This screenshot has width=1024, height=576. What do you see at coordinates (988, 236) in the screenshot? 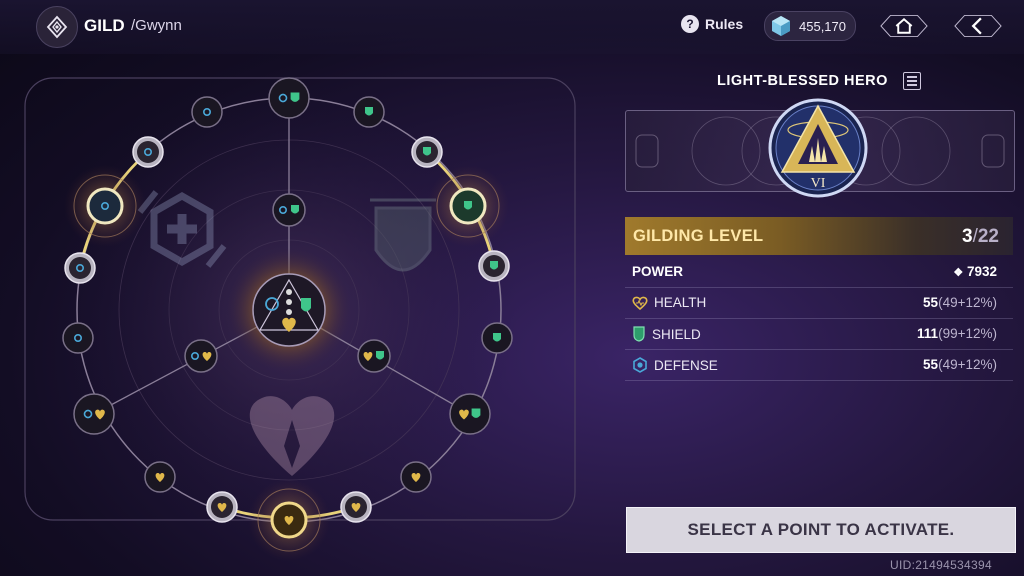
I see `gilding-max: 22` at bounding box center [988, 236].